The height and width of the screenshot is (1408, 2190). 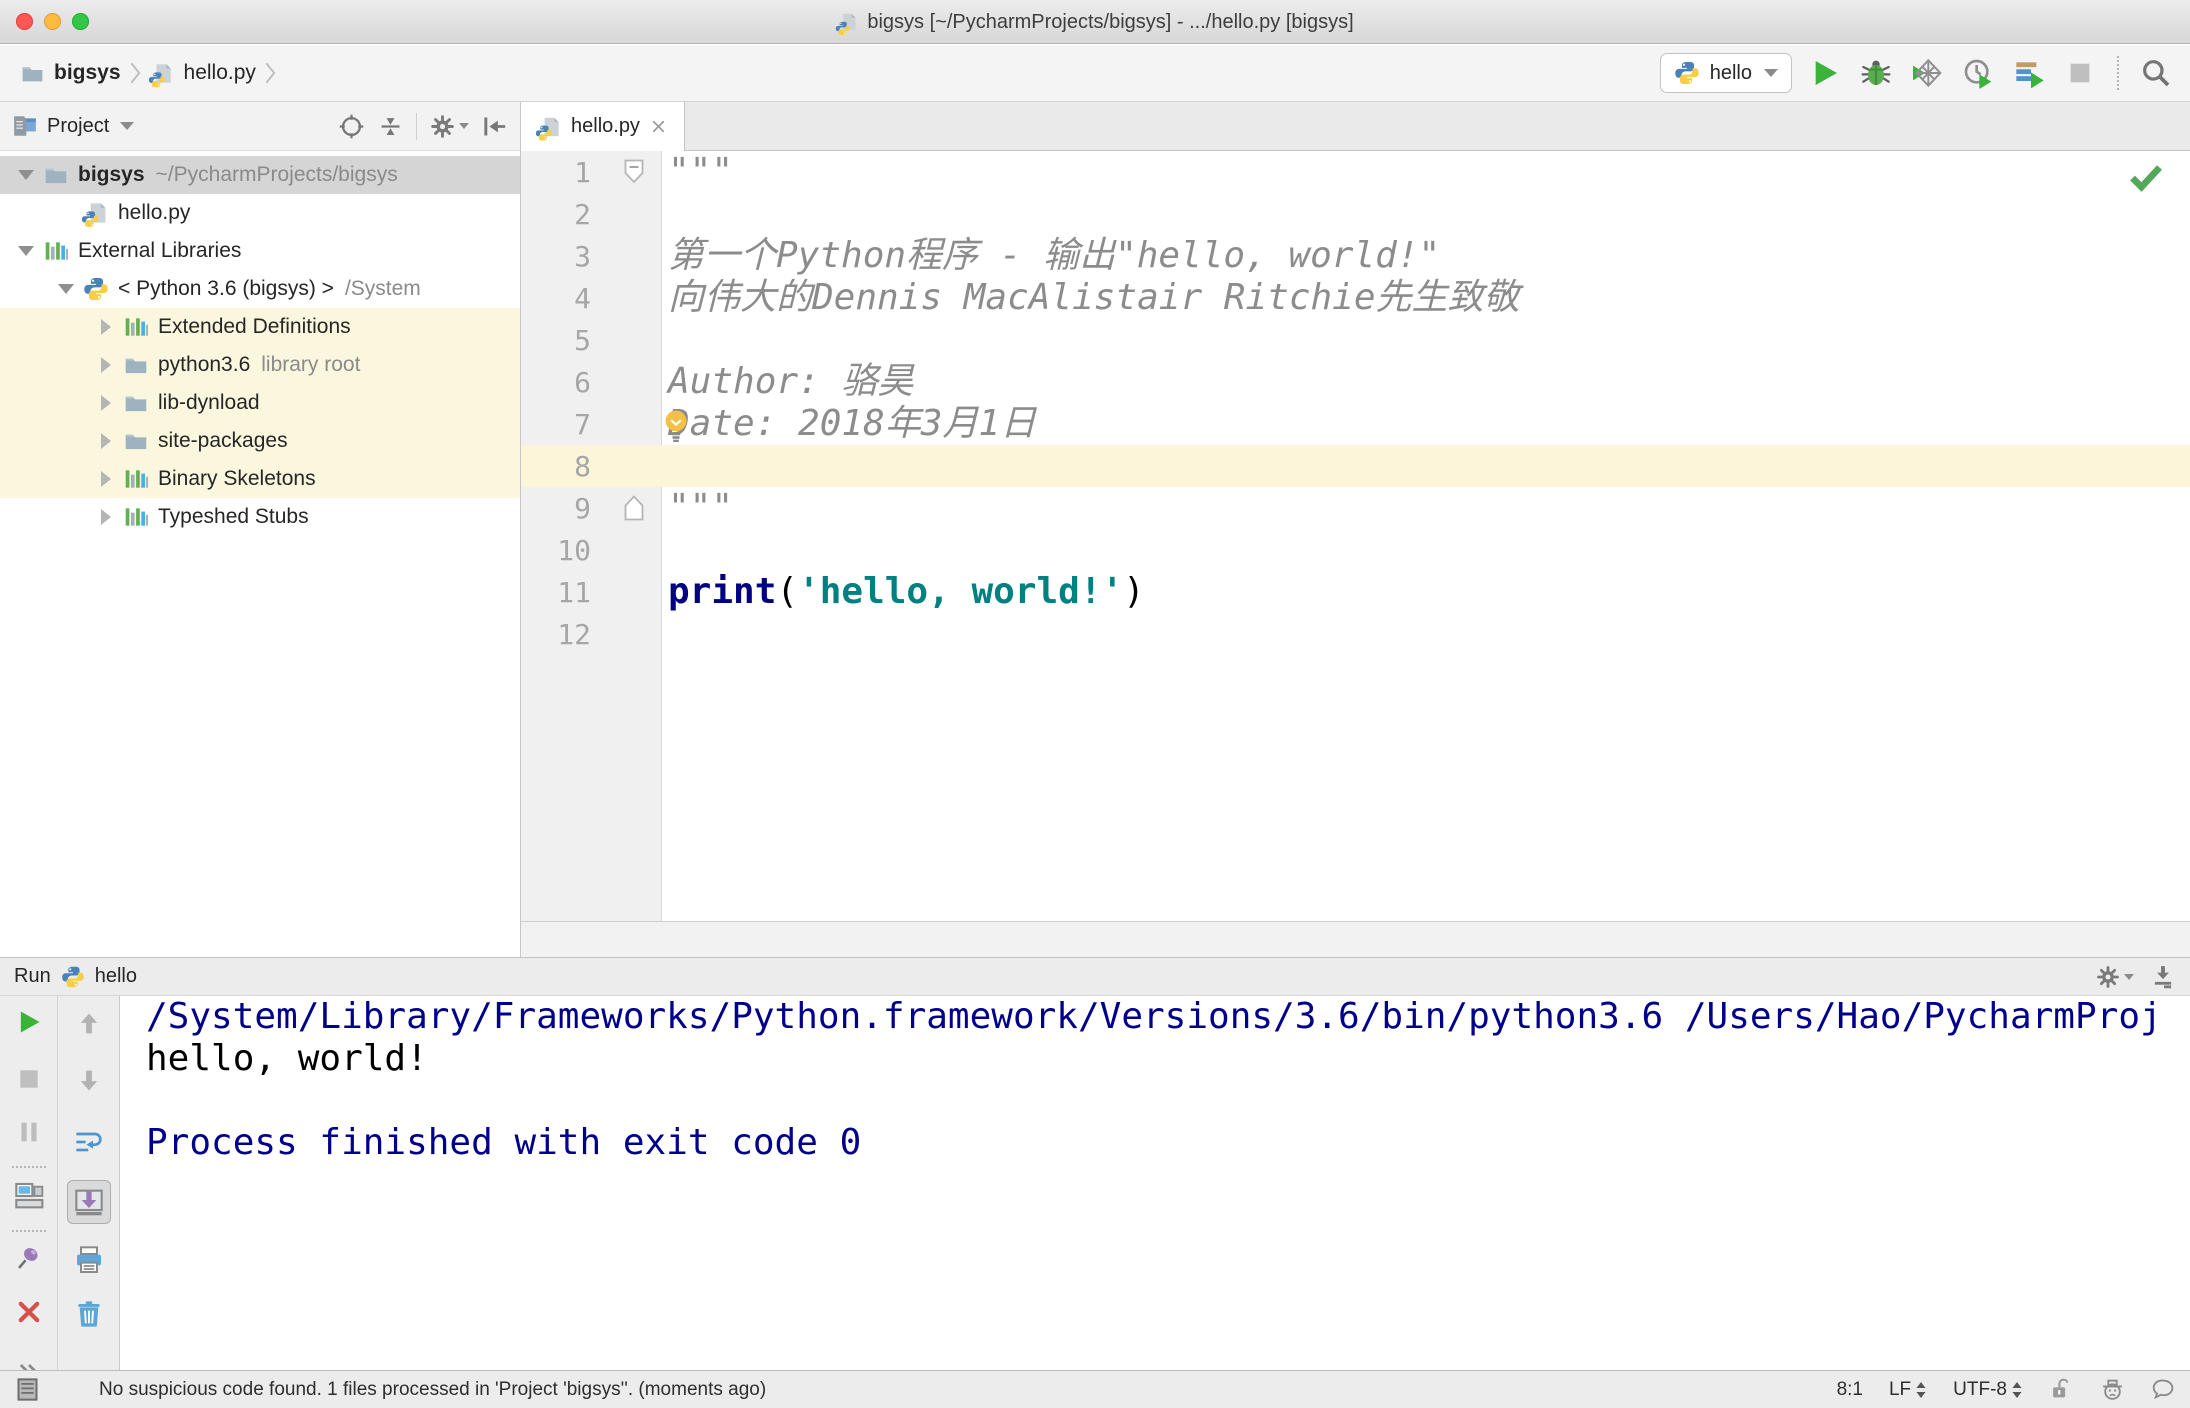 I want to click on code-line-9: 9 """, so click(x=1355, y=508).